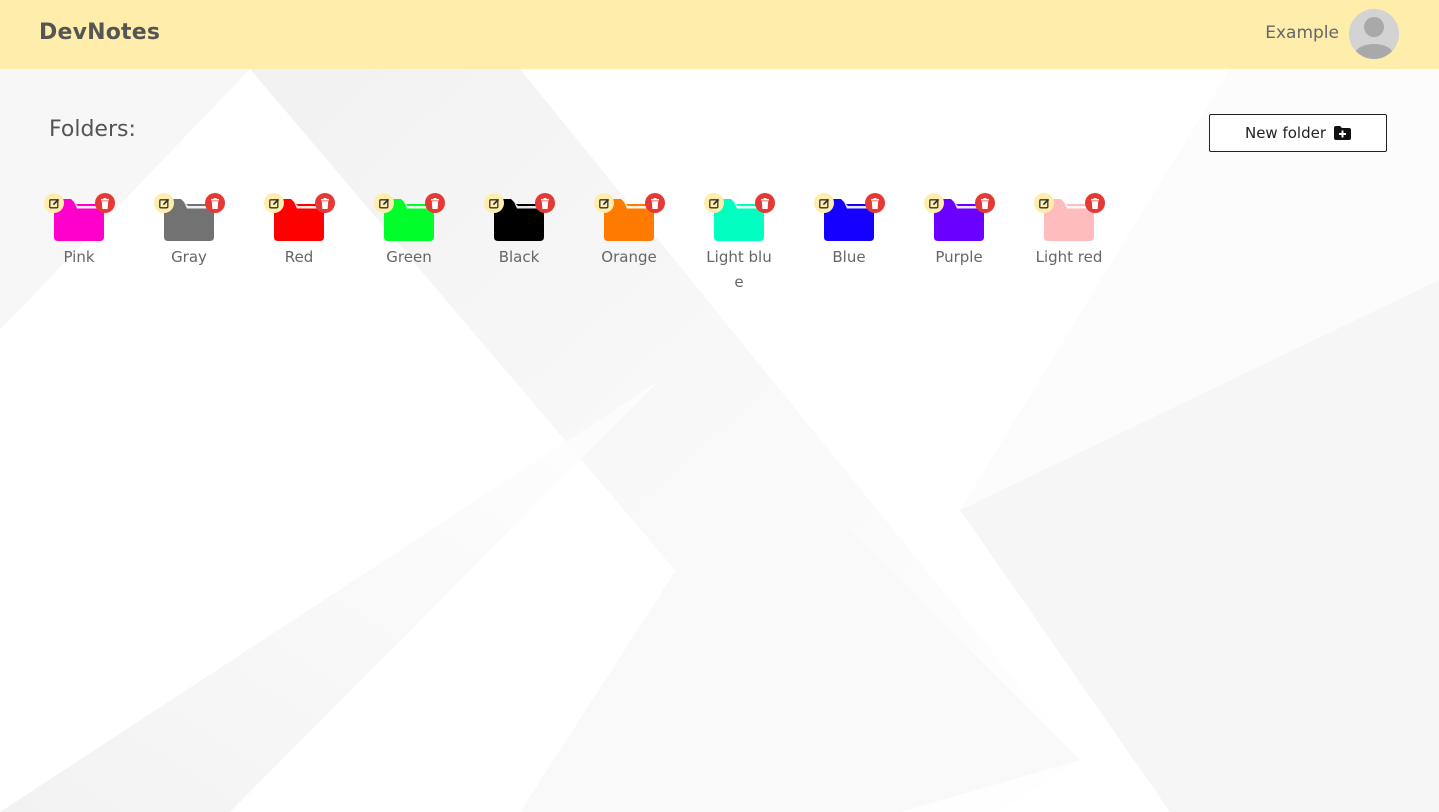 This screenshot has height=812, width=1439. Describe the element at coordinates (519, 257) in the screenshot. I see `folder-label: Black` at that location.